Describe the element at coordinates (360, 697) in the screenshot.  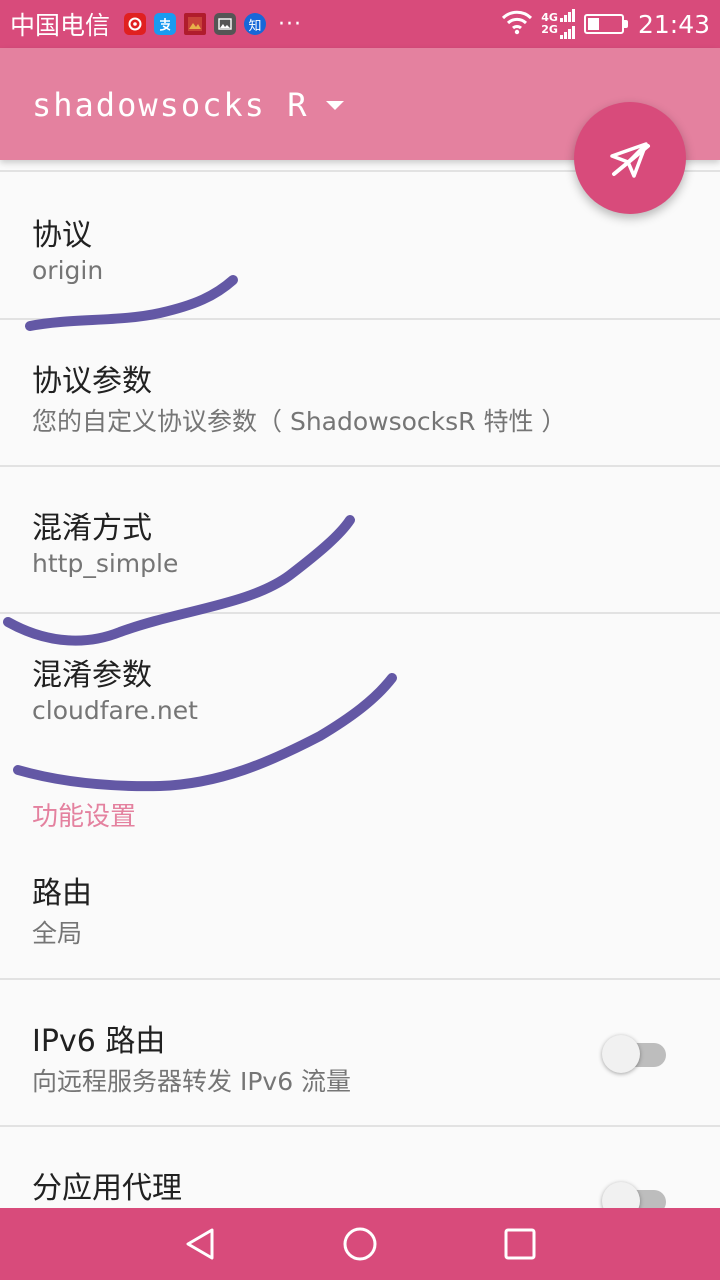
I see `pref-obfs-param: 混淆参数 cloudfare.net` at that location.